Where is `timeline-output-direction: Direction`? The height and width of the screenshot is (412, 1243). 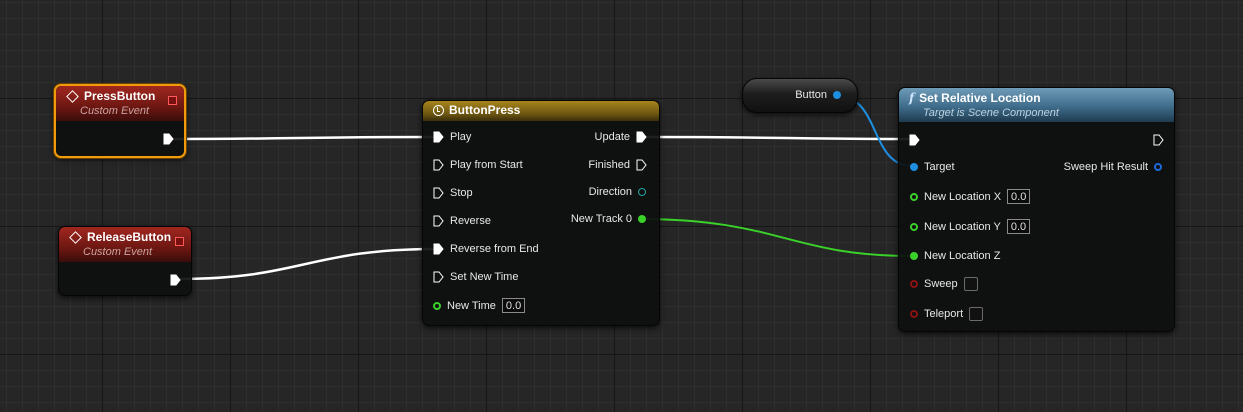 timeline-output-direction: Direction is located at coordinates (617, 192).